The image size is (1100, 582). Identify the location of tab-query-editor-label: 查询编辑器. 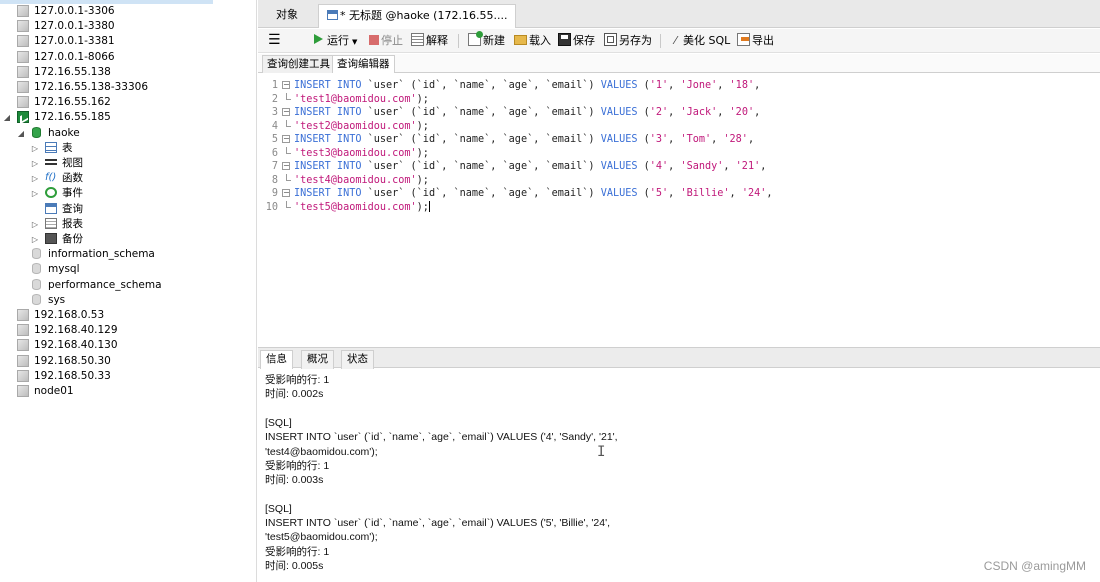
(363, 64).